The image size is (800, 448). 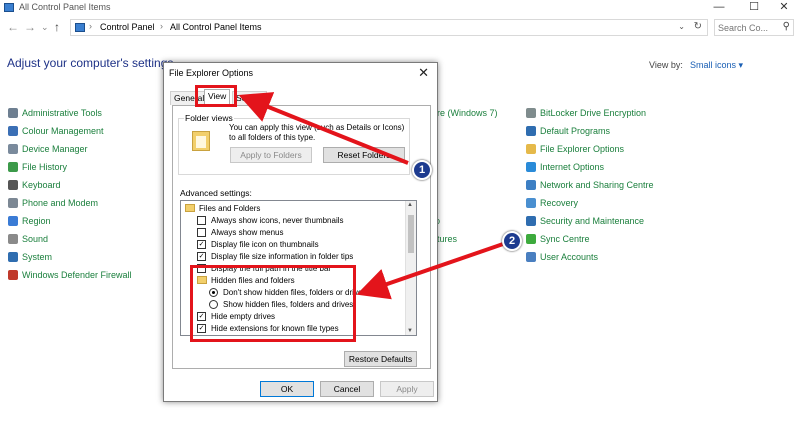 What do you see at coordinates (13, 113) in the screenshot?
I see `administrative-tools-icon` at bounding box center [13, 113].